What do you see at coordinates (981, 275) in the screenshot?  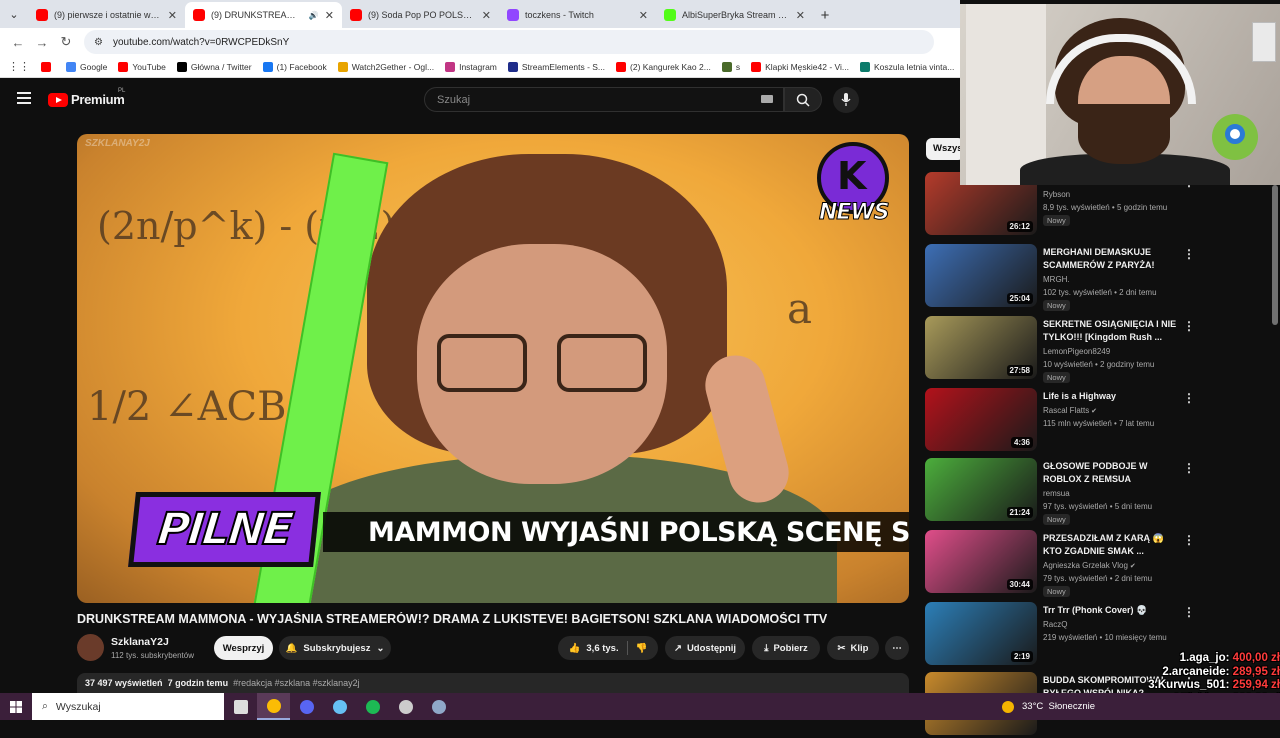 I see `recommendation-thumbnail: 25:04` at bounding box center [981, 275].